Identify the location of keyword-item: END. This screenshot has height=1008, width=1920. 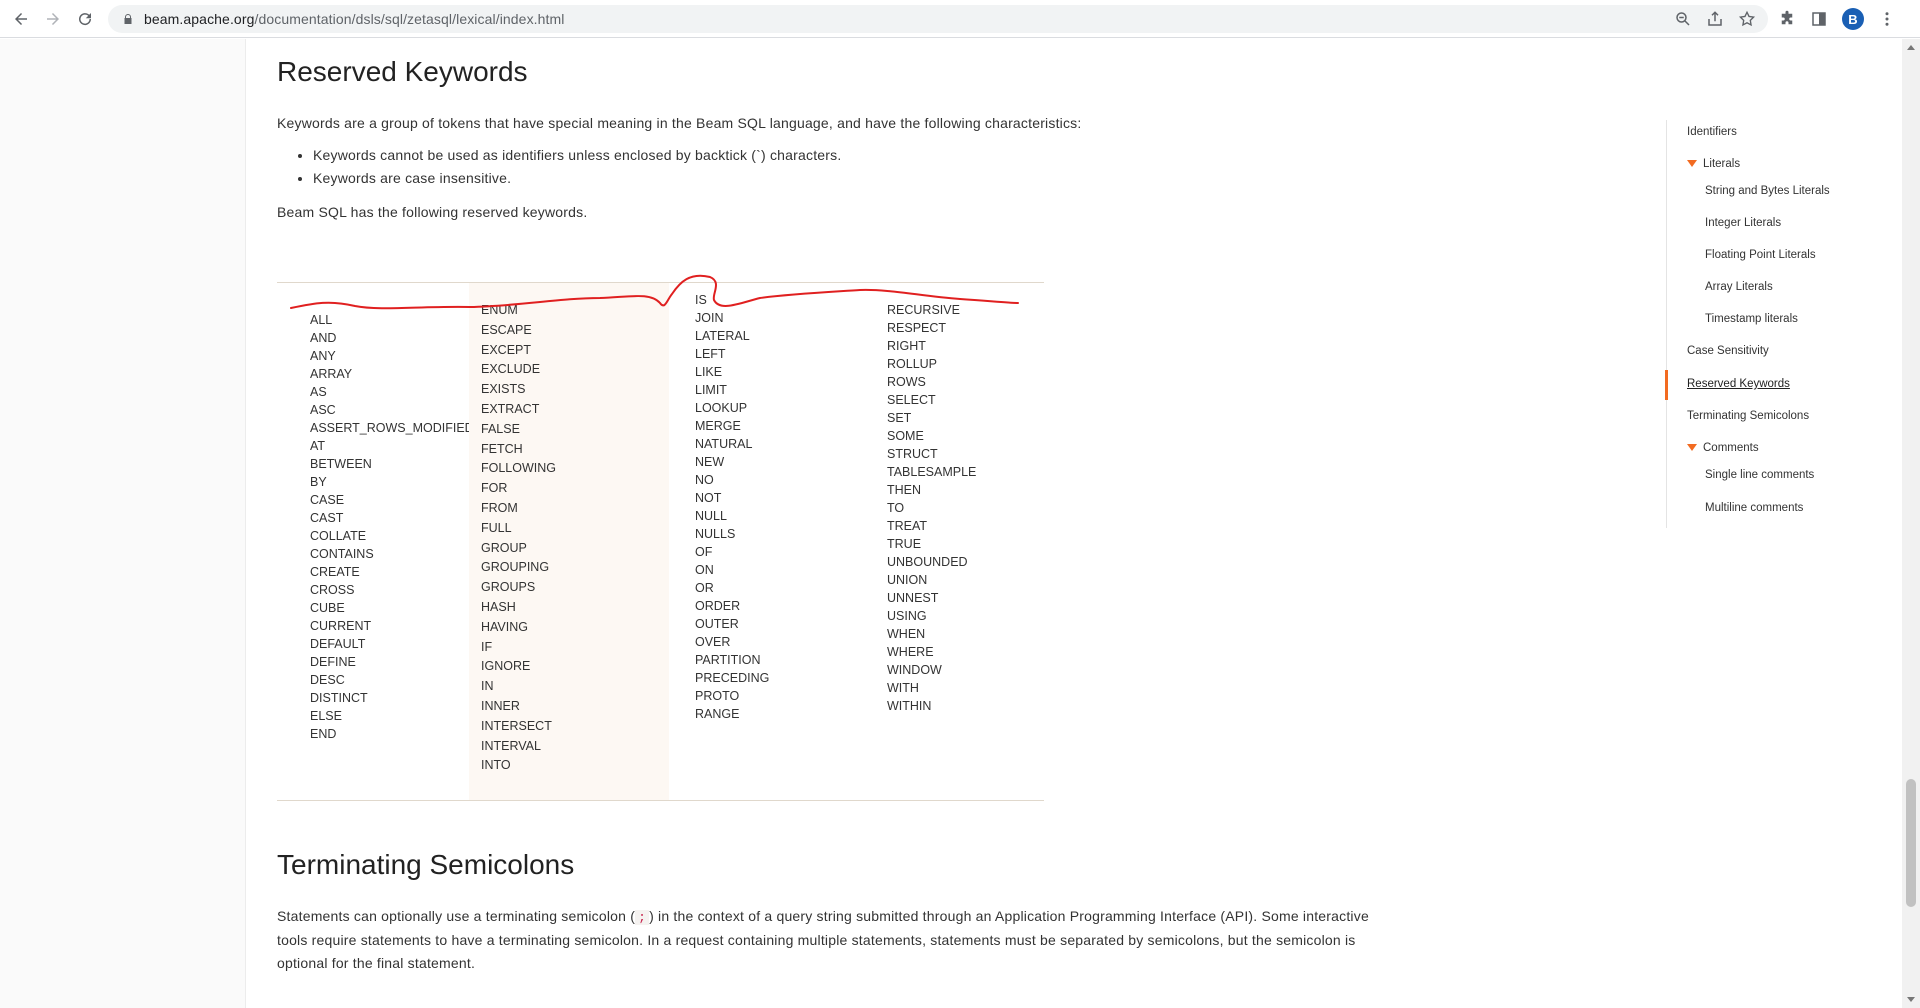
(323, 734).